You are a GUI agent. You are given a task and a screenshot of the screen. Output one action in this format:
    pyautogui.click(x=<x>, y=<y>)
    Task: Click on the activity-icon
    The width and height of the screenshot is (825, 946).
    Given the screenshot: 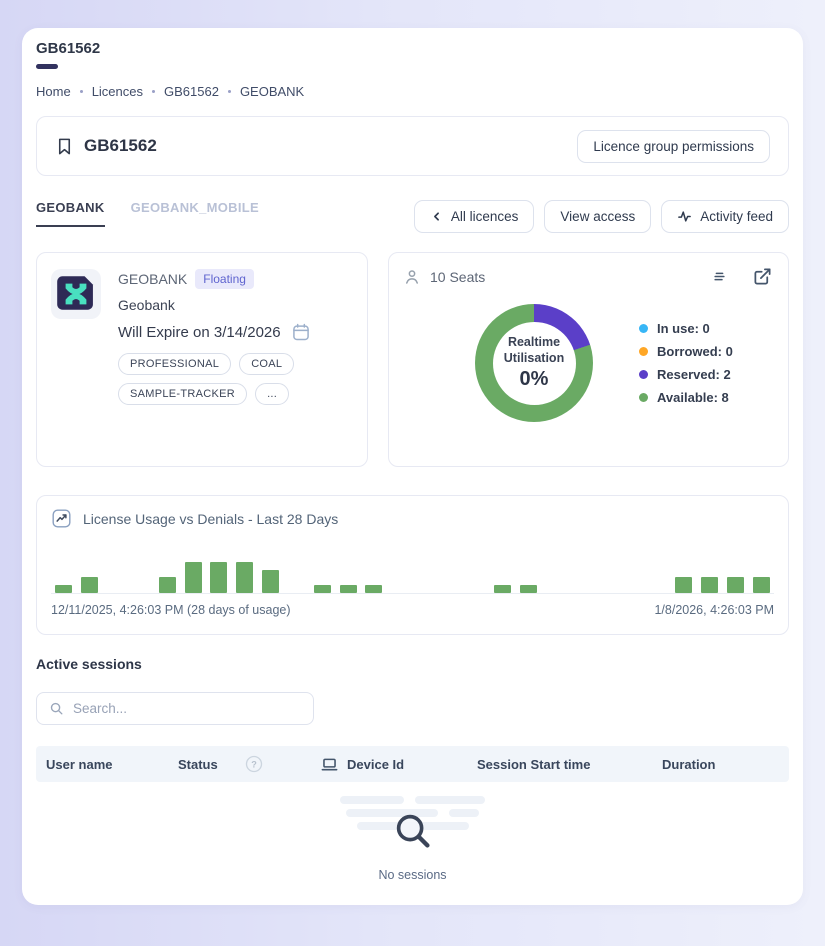 What is the action you would take?
    pyautogui.click(x=684, y=216)
    